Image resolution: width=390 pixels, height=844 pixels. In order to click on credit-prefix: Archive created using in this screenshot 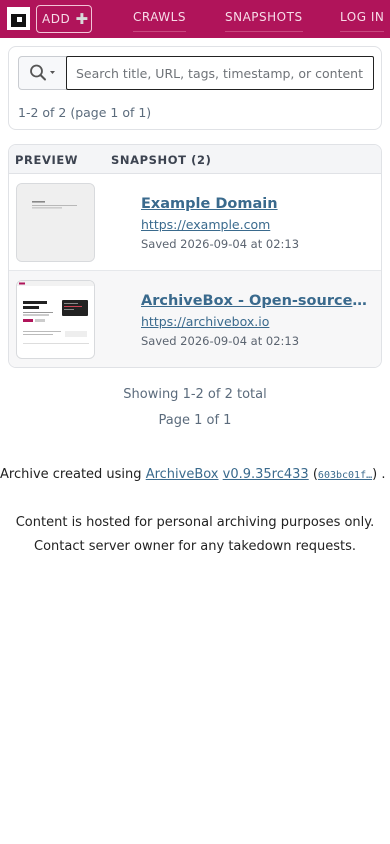, I will do `click(71, 474)`.